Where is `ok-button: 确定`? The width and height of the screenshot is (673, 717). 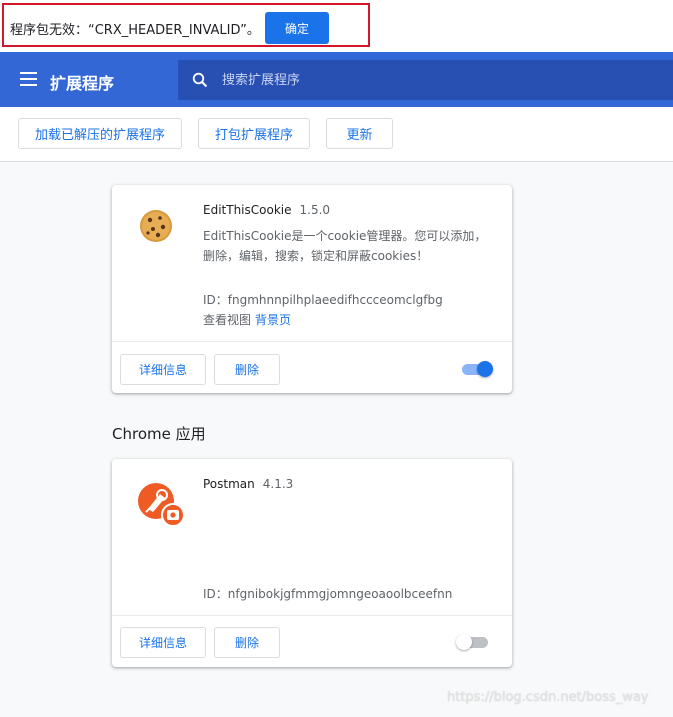 ok-button: 确定 is located at coordinates (297, 28).